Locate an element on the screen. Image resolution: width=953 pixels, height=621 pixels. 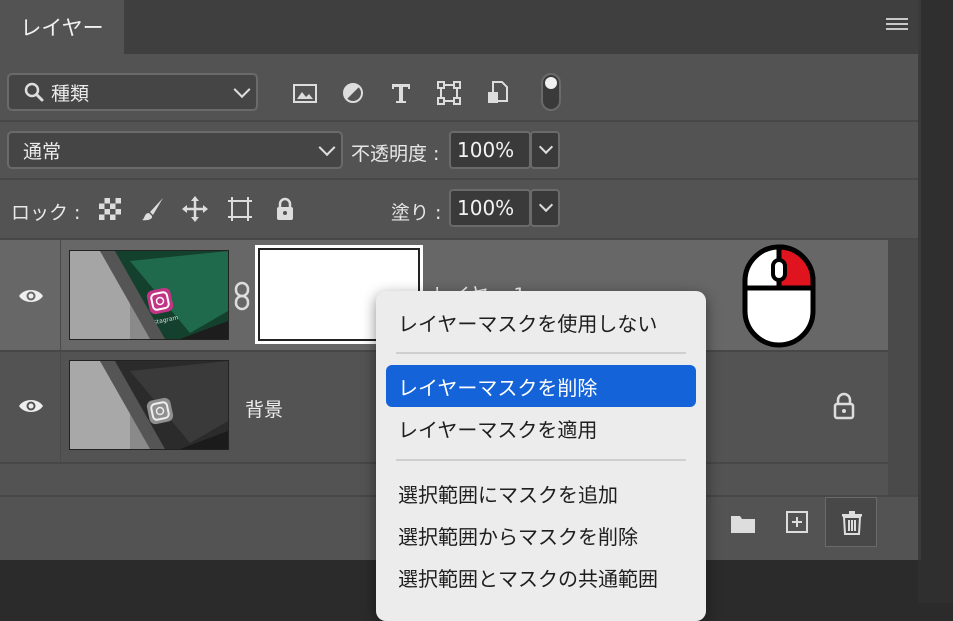
panel-tabbar: レイヤー is located at coordinates (459, 27).